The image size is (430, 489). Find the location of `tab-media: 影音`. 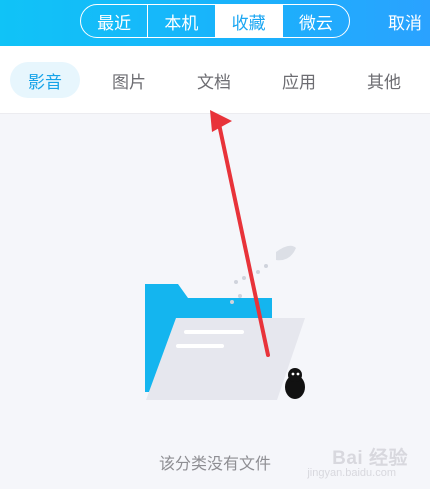

tab-media: 影音 is located at coordinates (45, 80).